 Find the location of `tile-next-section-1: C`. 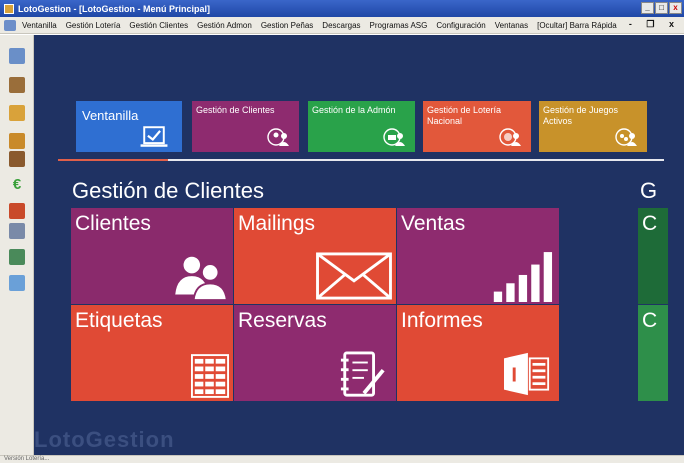

tile-next-section-1: C is located at coordinates (653, 256).